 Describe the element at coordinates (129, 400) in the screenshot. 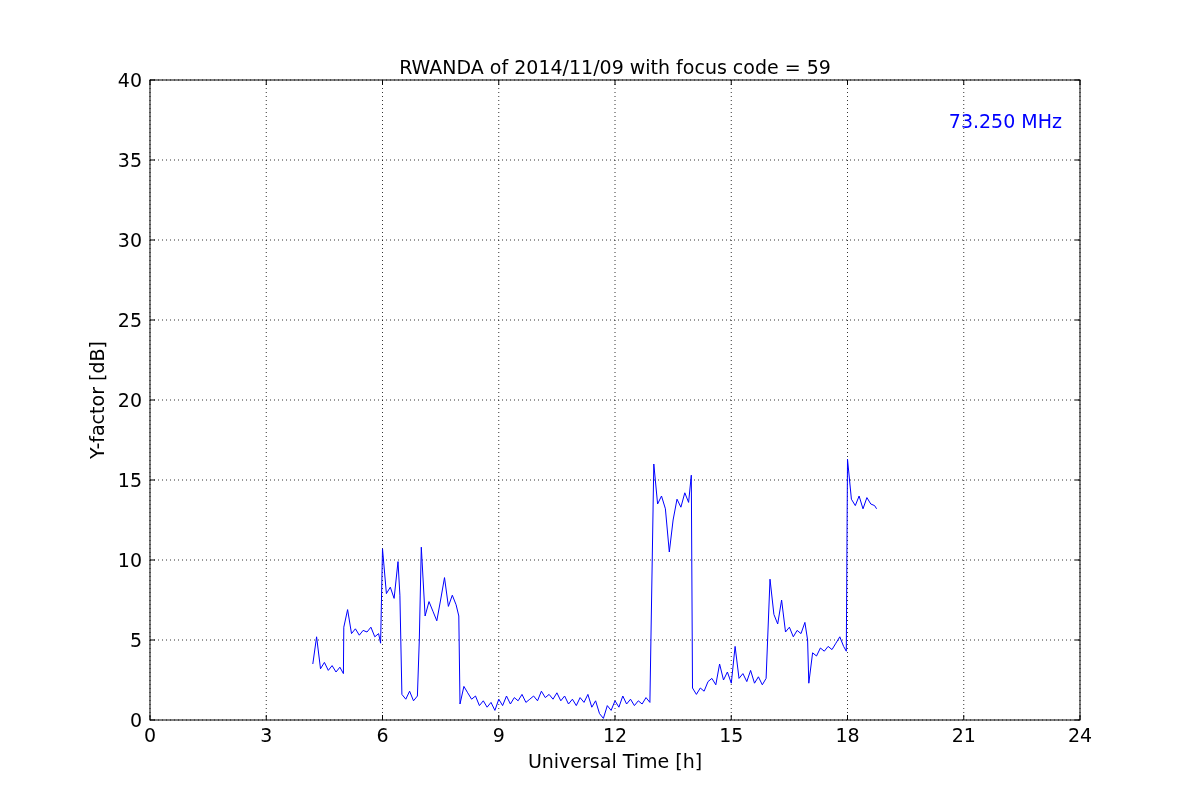

I see `y-tick-label: 20` at that location.